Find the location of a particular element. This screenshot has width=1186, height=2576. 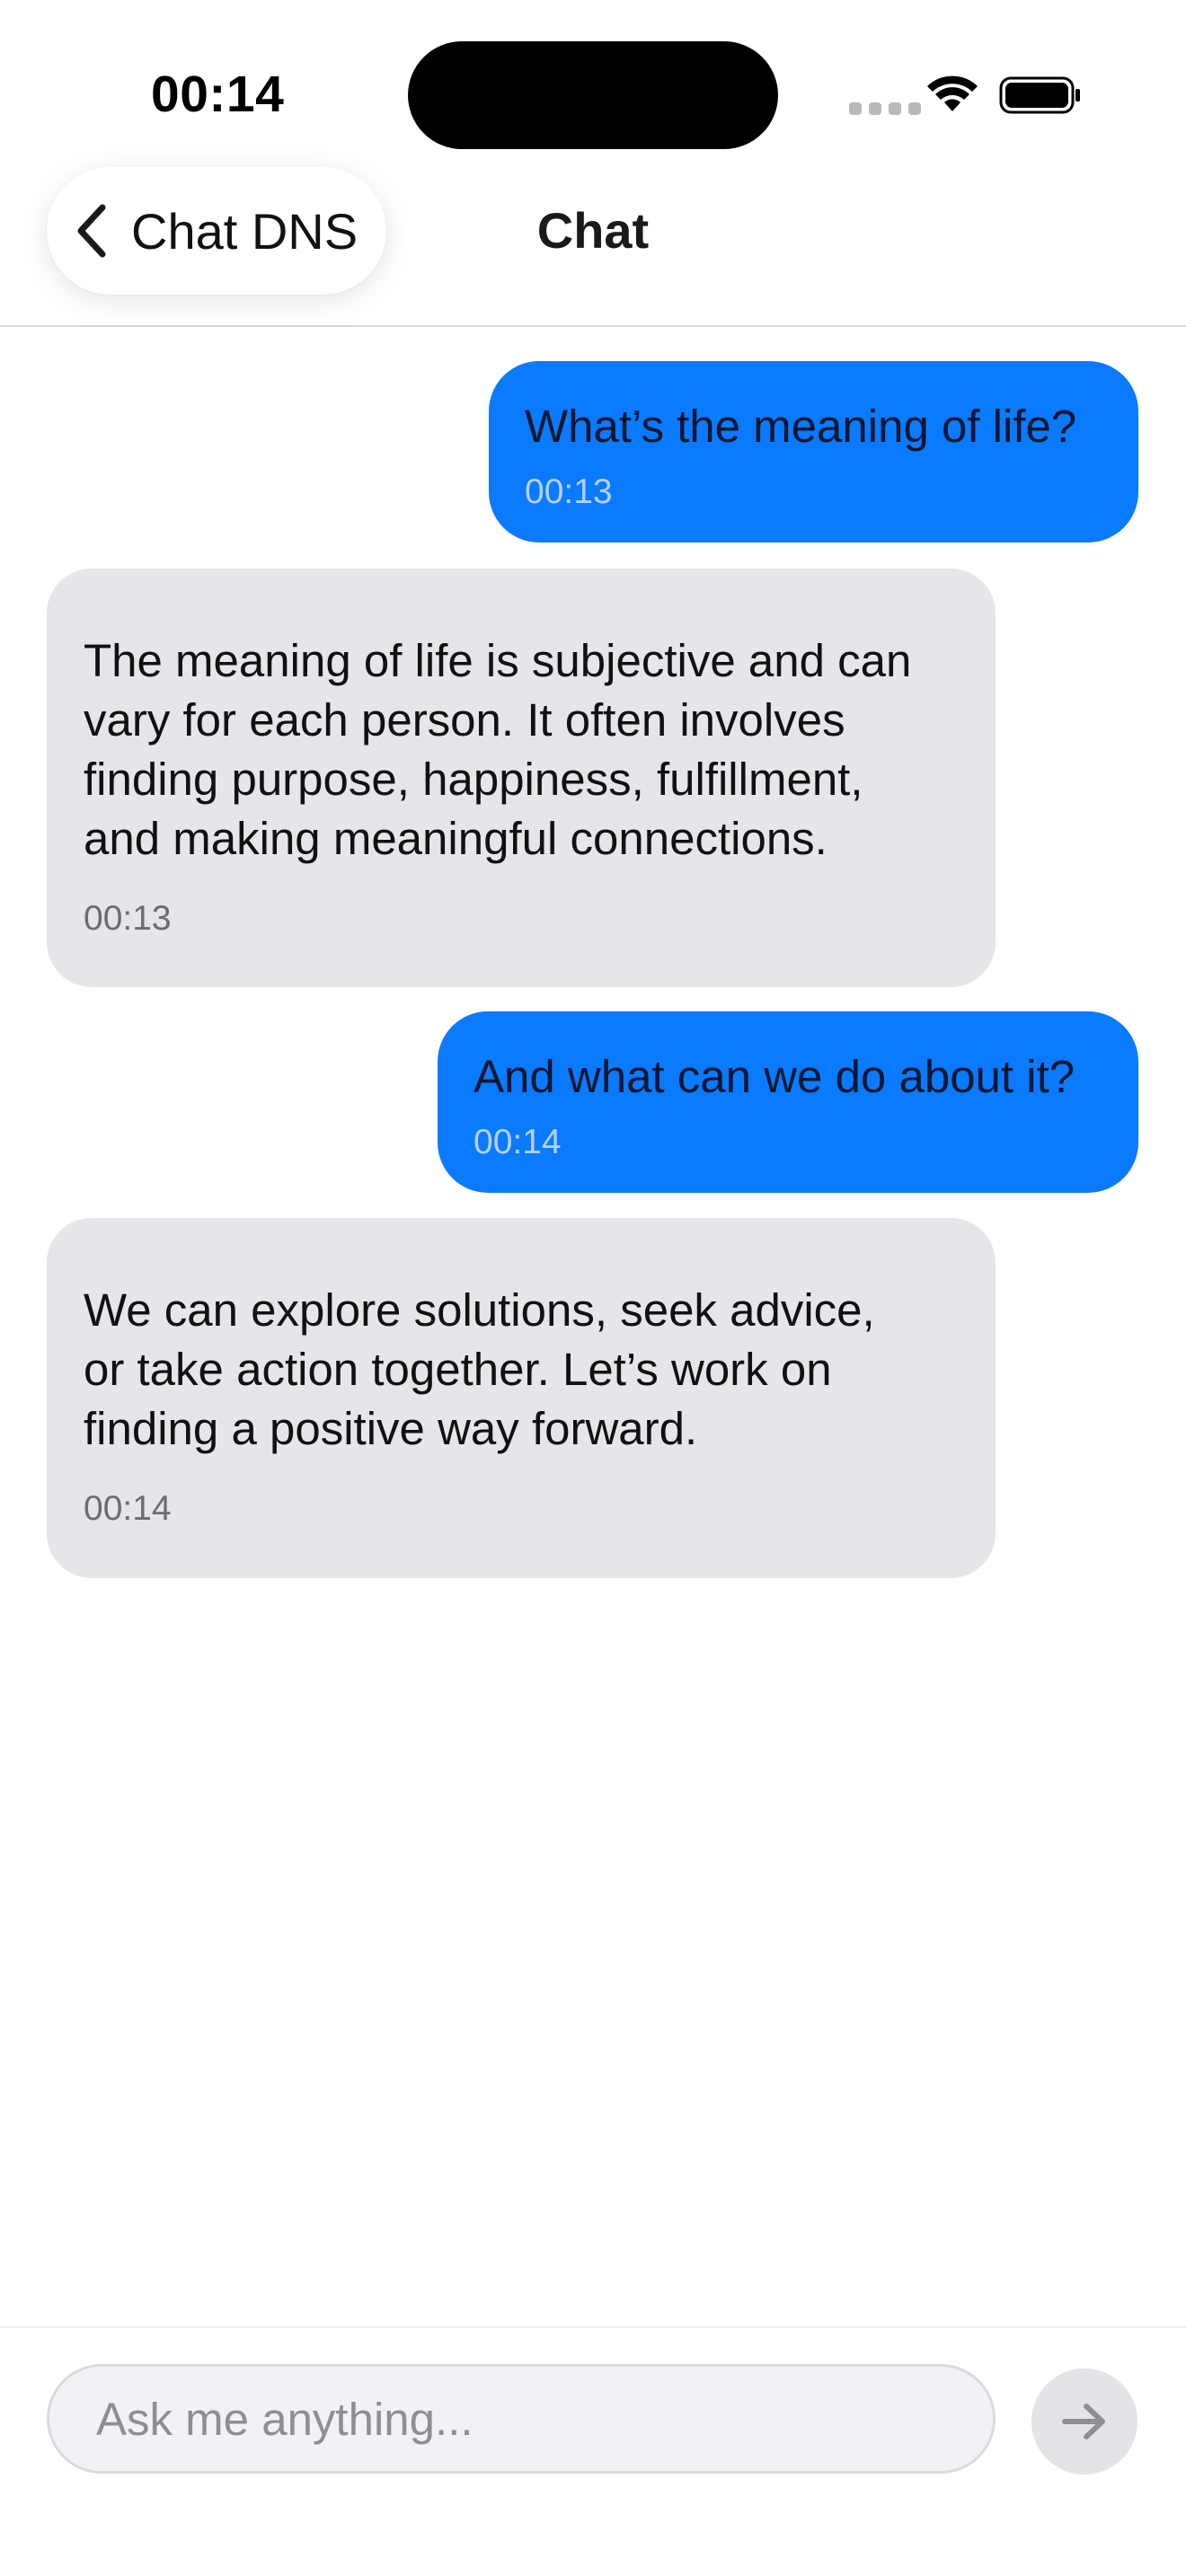

message-text: And what can we do about it? is located at coordinates (774, 1076).